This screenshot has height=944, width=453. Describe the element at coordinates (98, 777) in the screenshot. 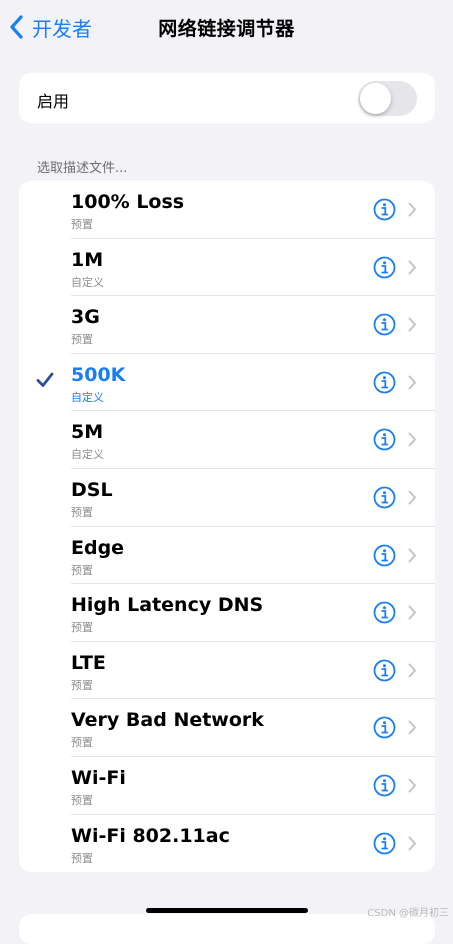

I see `profile-title: Wi-Fi` at that location.